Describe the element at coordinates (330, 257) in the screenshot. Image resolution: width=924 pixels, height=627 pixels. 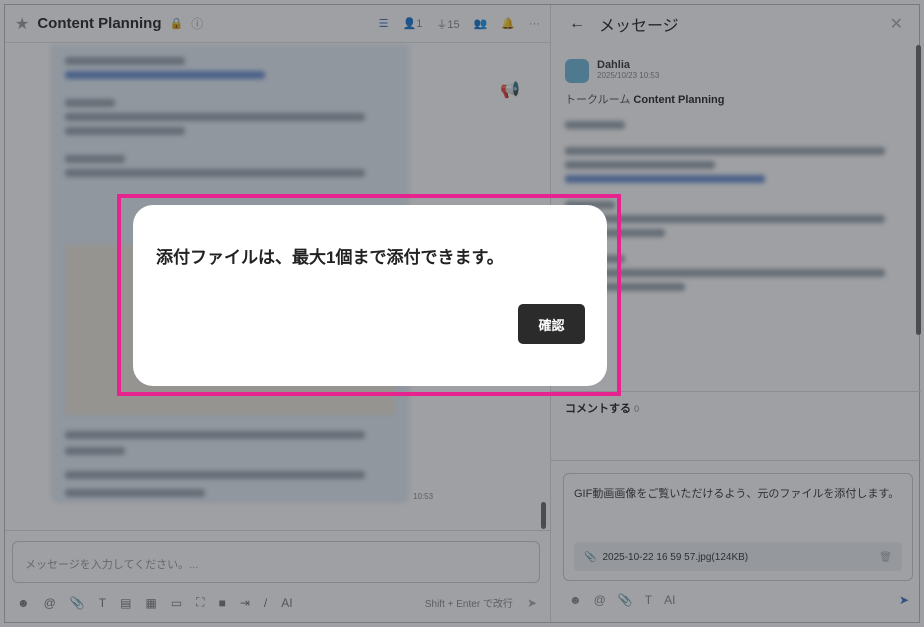
I see `dialog-message: 添付ファイルは、最大1個まで添付できます。` at that location.